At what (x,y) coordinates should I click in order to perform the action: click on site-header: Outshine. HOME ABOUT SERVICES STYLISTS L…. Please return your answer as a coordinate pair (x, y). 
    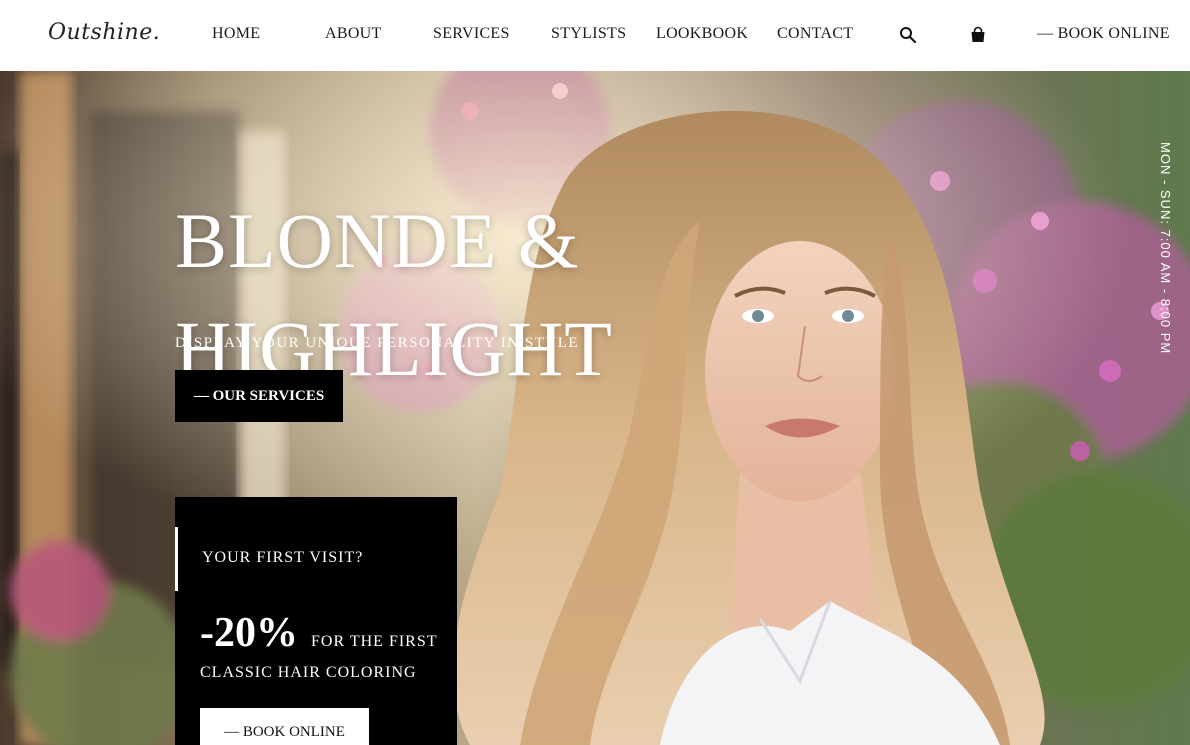
    Looking at the image, I should click on (595, 35).